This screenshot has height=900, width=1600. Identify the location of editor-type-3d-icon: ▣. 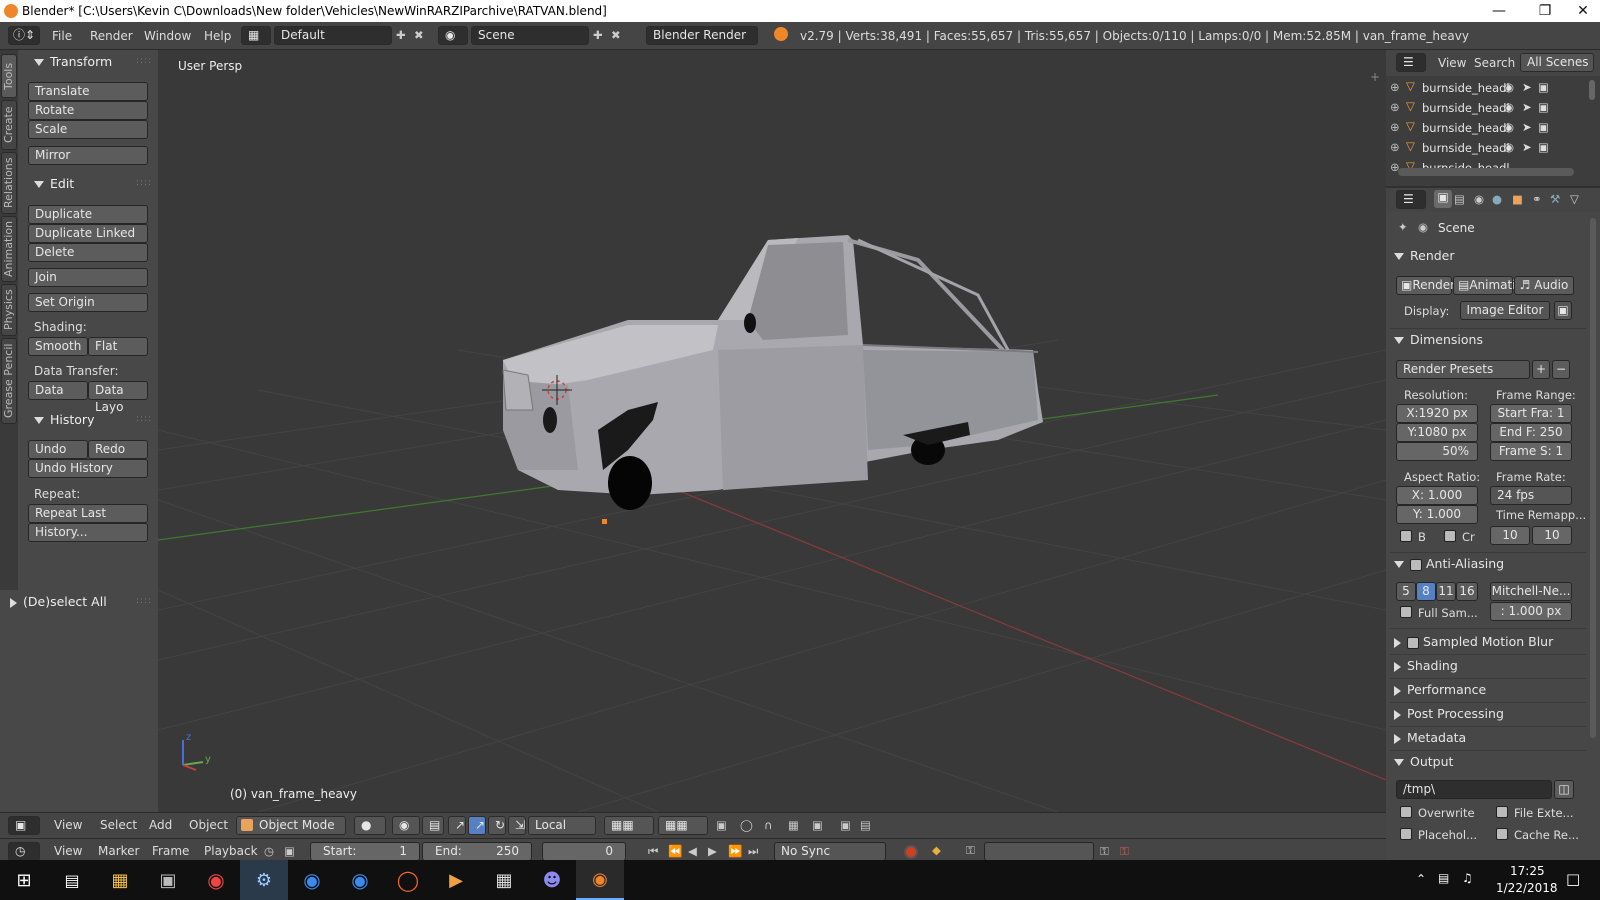
(24, 825).